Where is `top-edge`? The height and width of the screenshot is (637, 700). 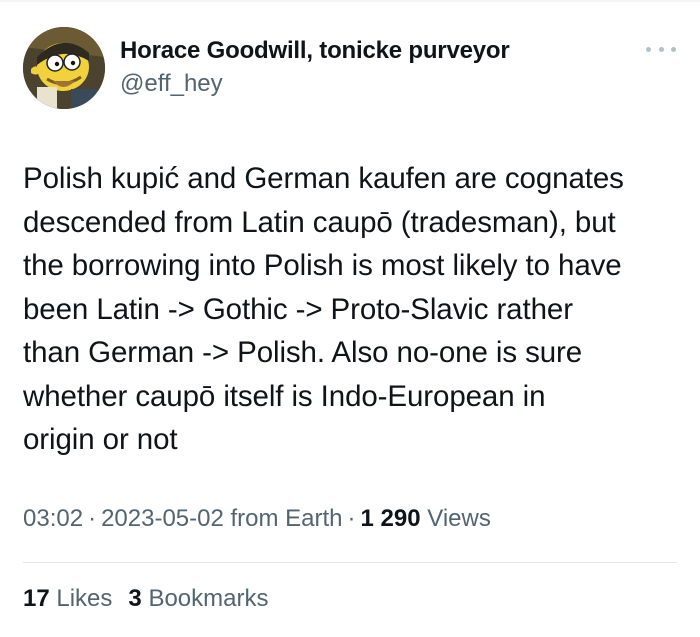
top-edge is located at coordinates (350, 1).